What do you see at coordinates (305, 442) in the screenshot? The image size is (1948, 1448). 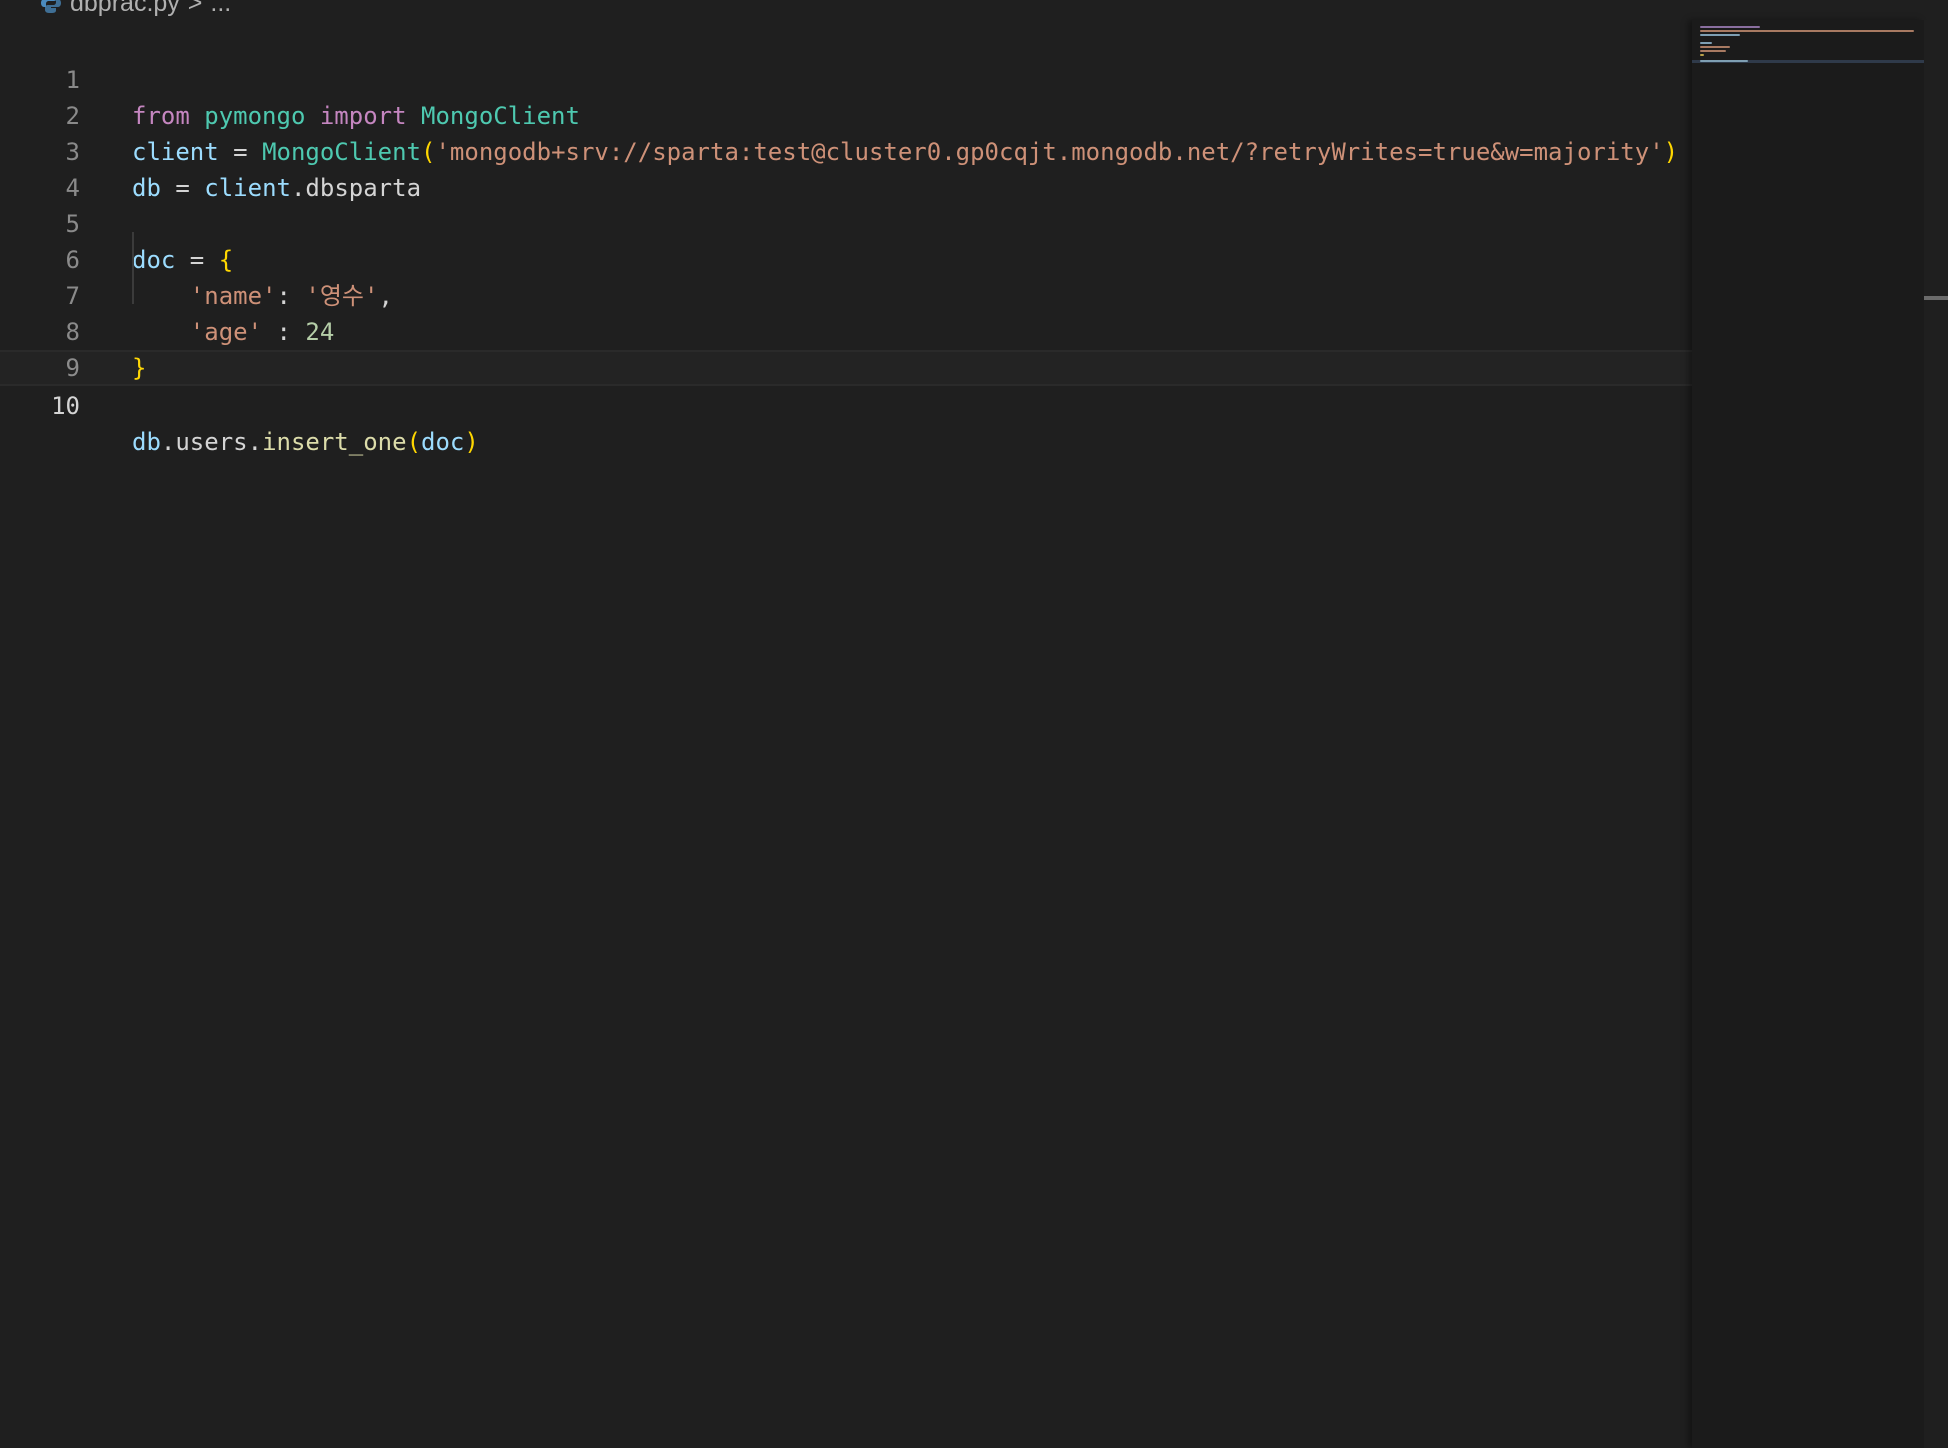 I see `line-content: db.users.insert_one(doc)` at bounding box center [305, 442].